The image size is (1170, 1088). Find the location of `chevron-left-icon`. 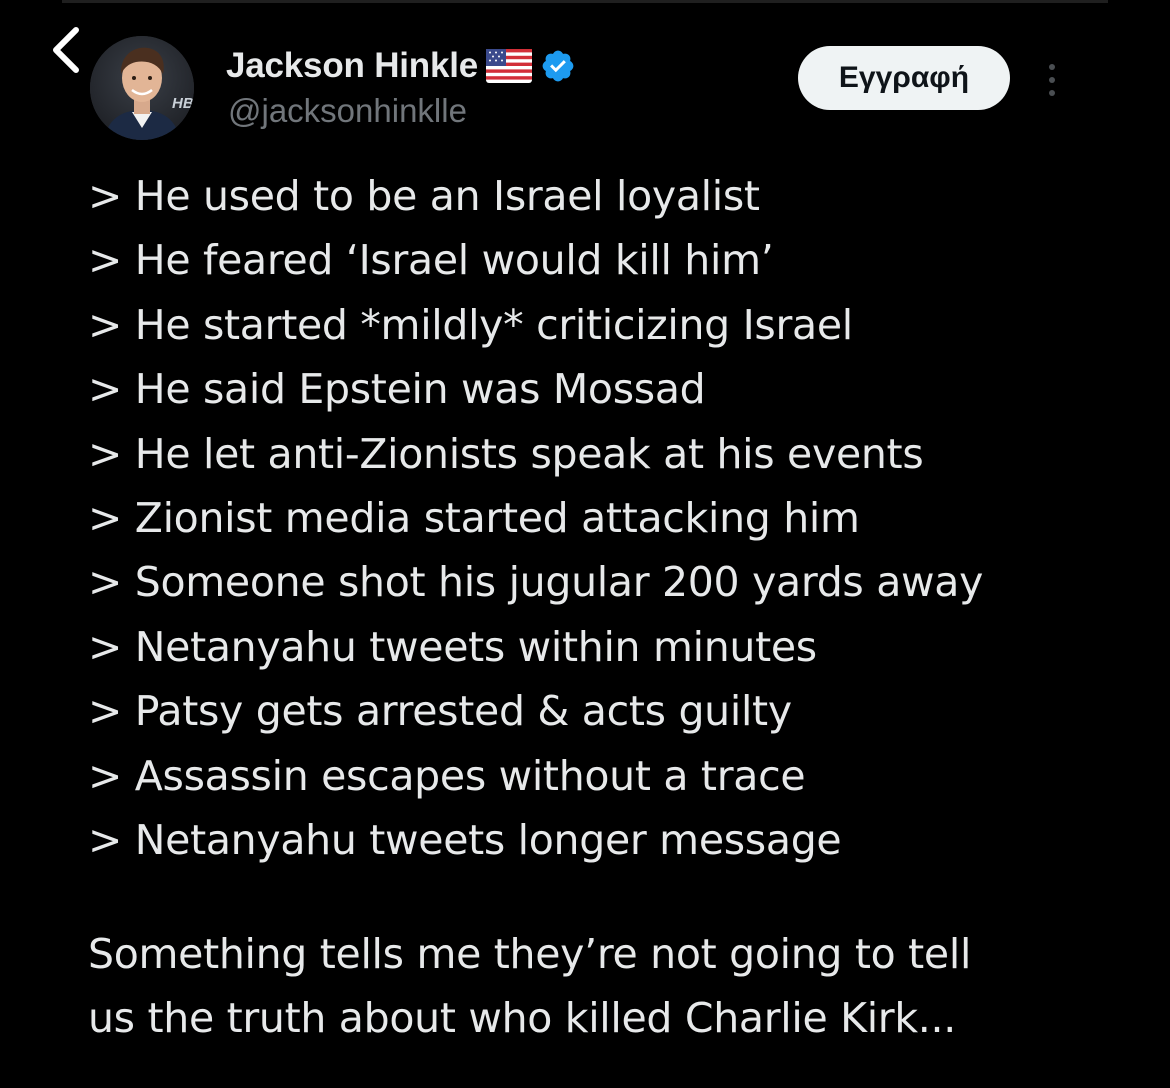

chevron-left-icon is located at coordinates (68, 50).